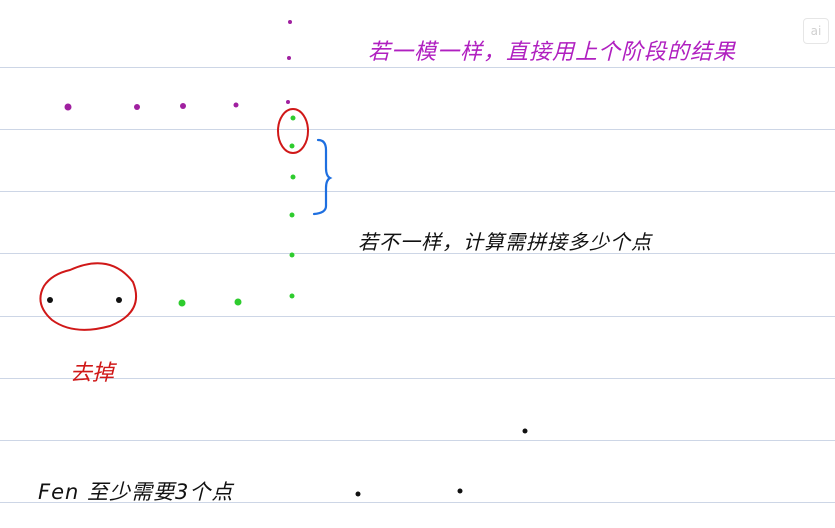 The image size is (835, 528). What do you see at coordinates (92, 373) in the screenshot?
I see `remove-label: 去掉` at bounding box center [92, 373].